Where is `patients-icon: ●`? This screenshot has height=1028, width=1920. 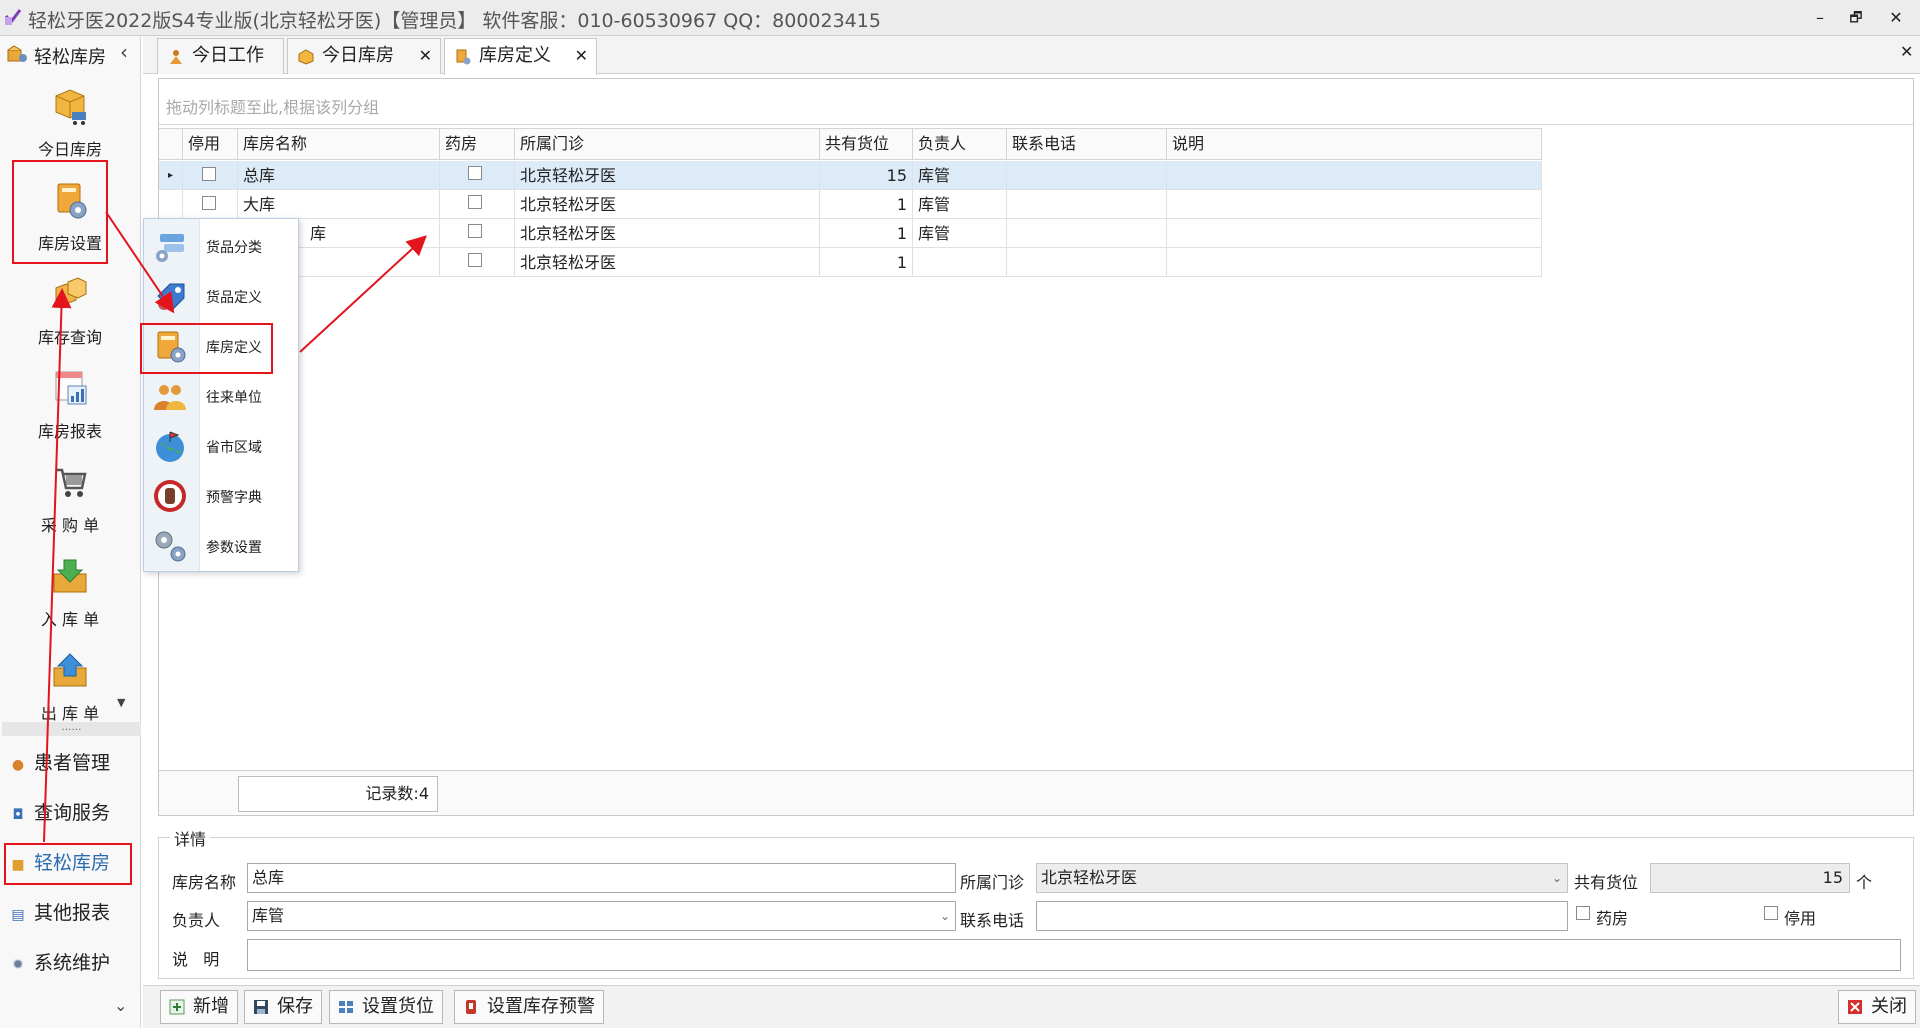
patients-icon: ● is located at coordinates (18, 765).